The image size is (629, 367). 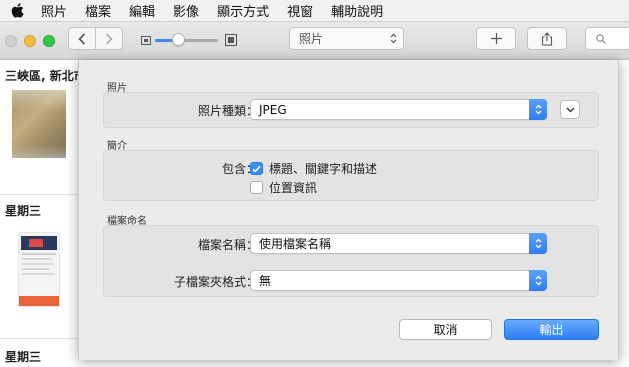 I want to click on menu-photos: 照片, so click(x=54, y=10).